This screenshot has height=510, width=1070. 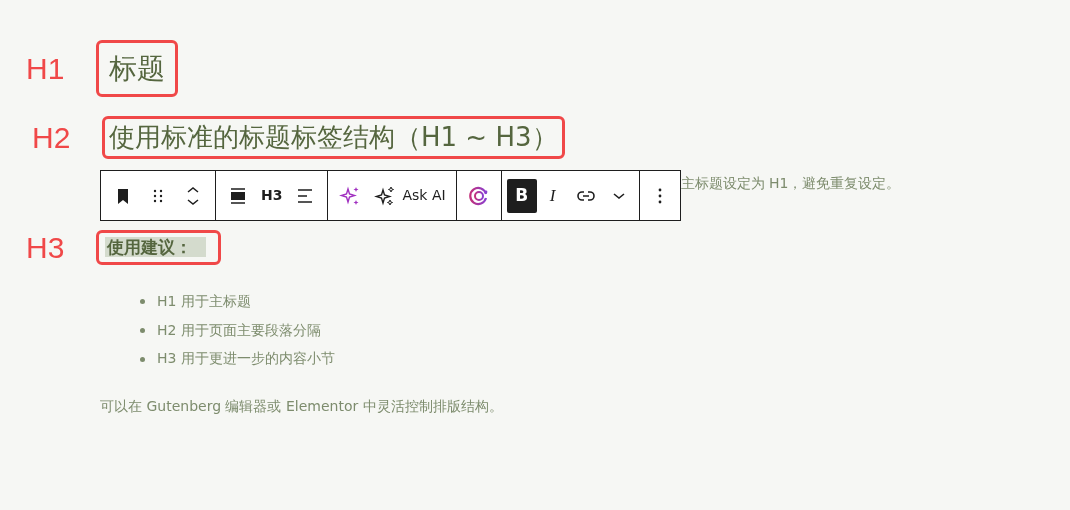 I want to click on heading-text: 标题, so click(x=137, y=69).